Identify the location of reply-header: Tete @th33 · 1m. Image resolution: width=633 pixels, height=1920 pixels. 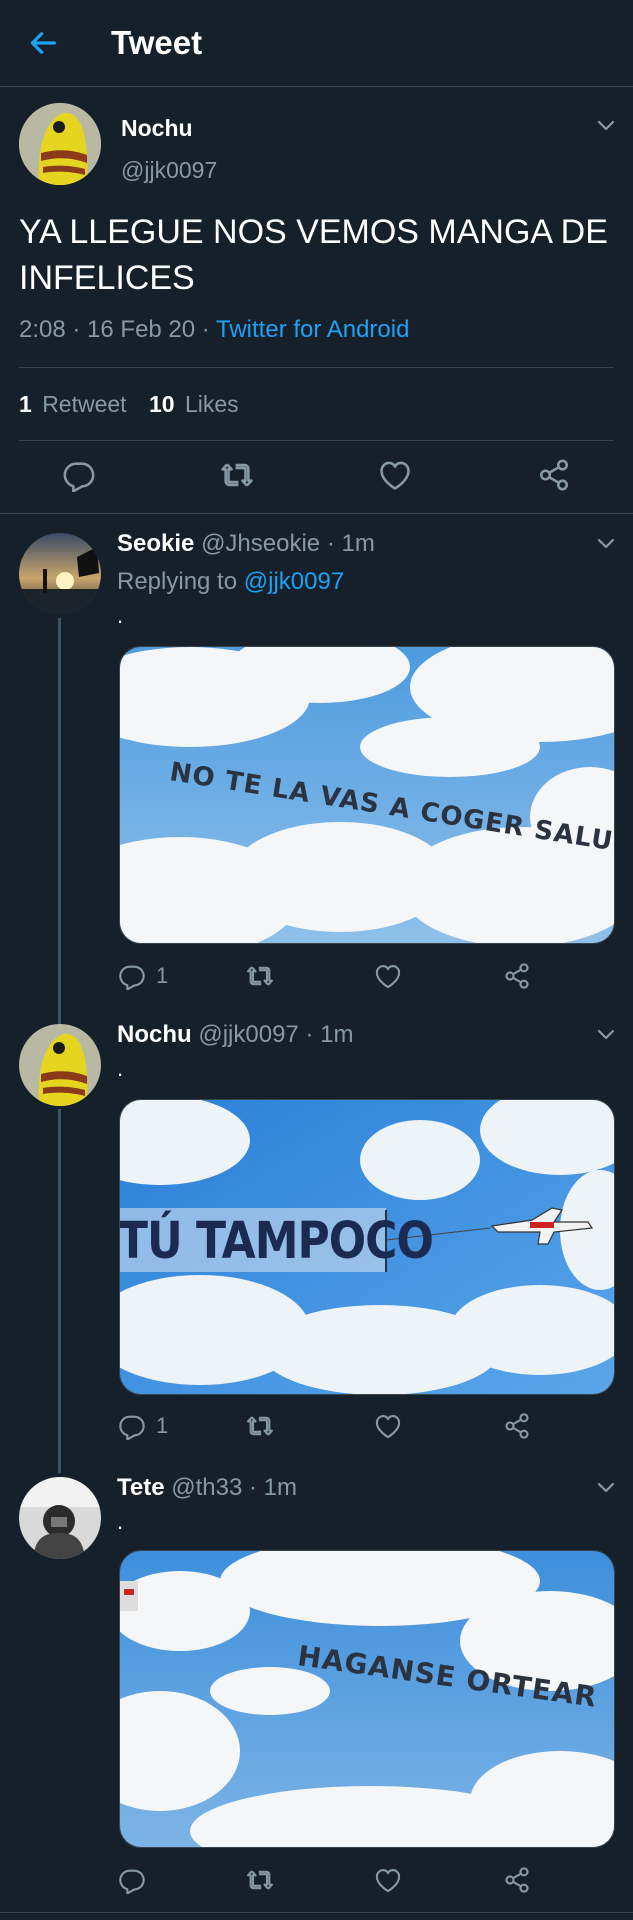
(207, 1488).